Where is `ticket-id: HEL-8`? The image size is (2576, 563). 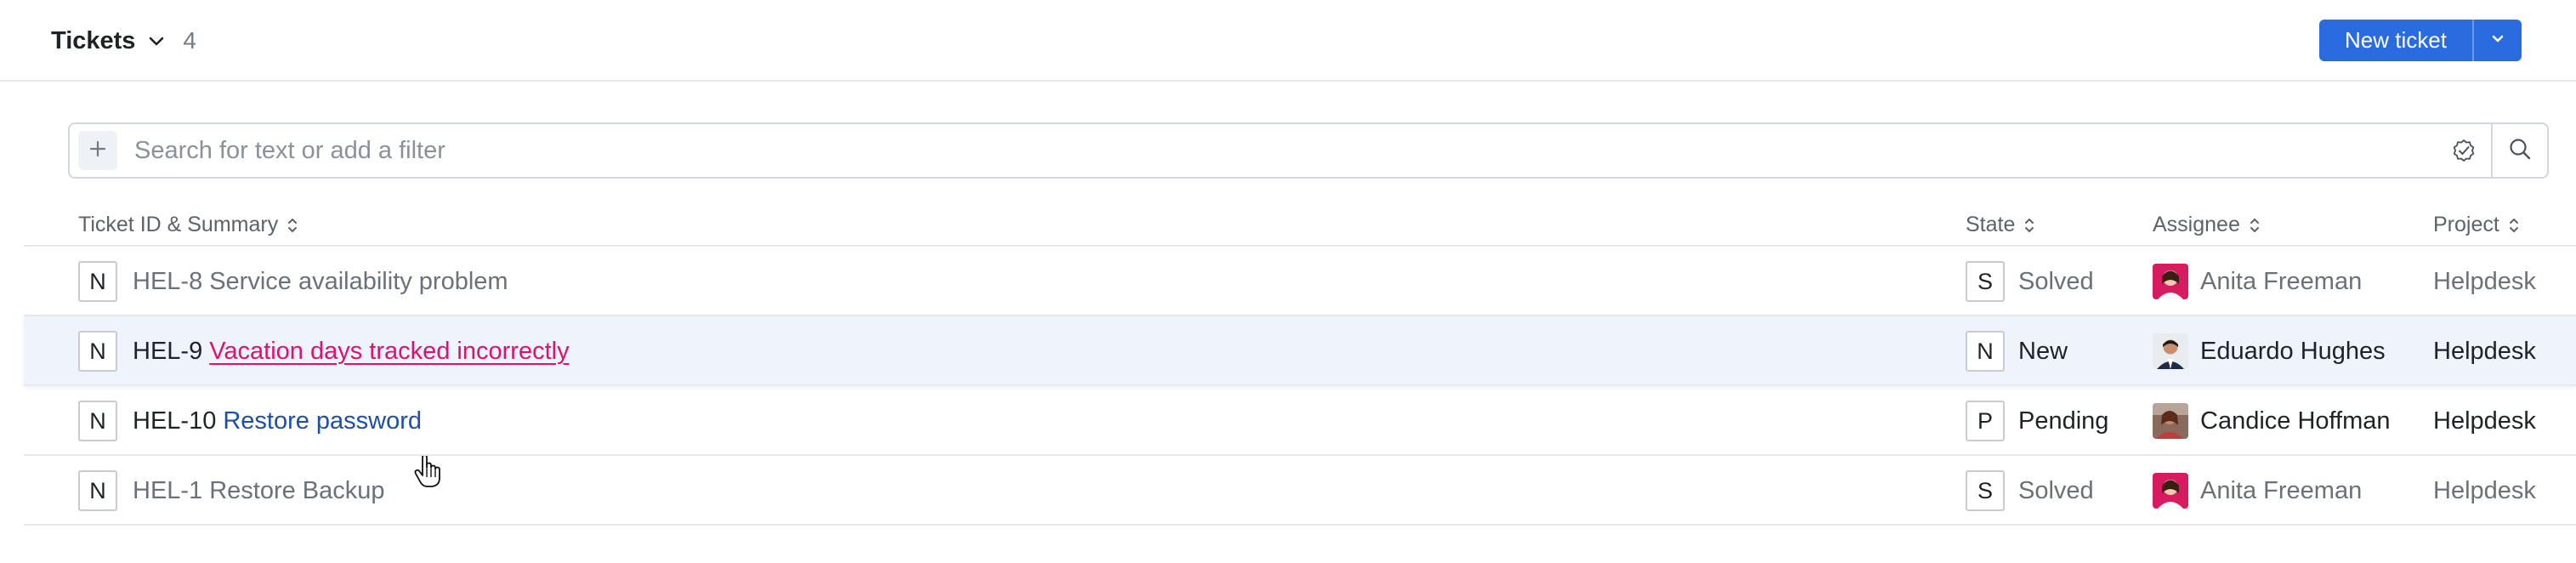
ticket-id: HEL-8 is located at coordinates (168, 281).